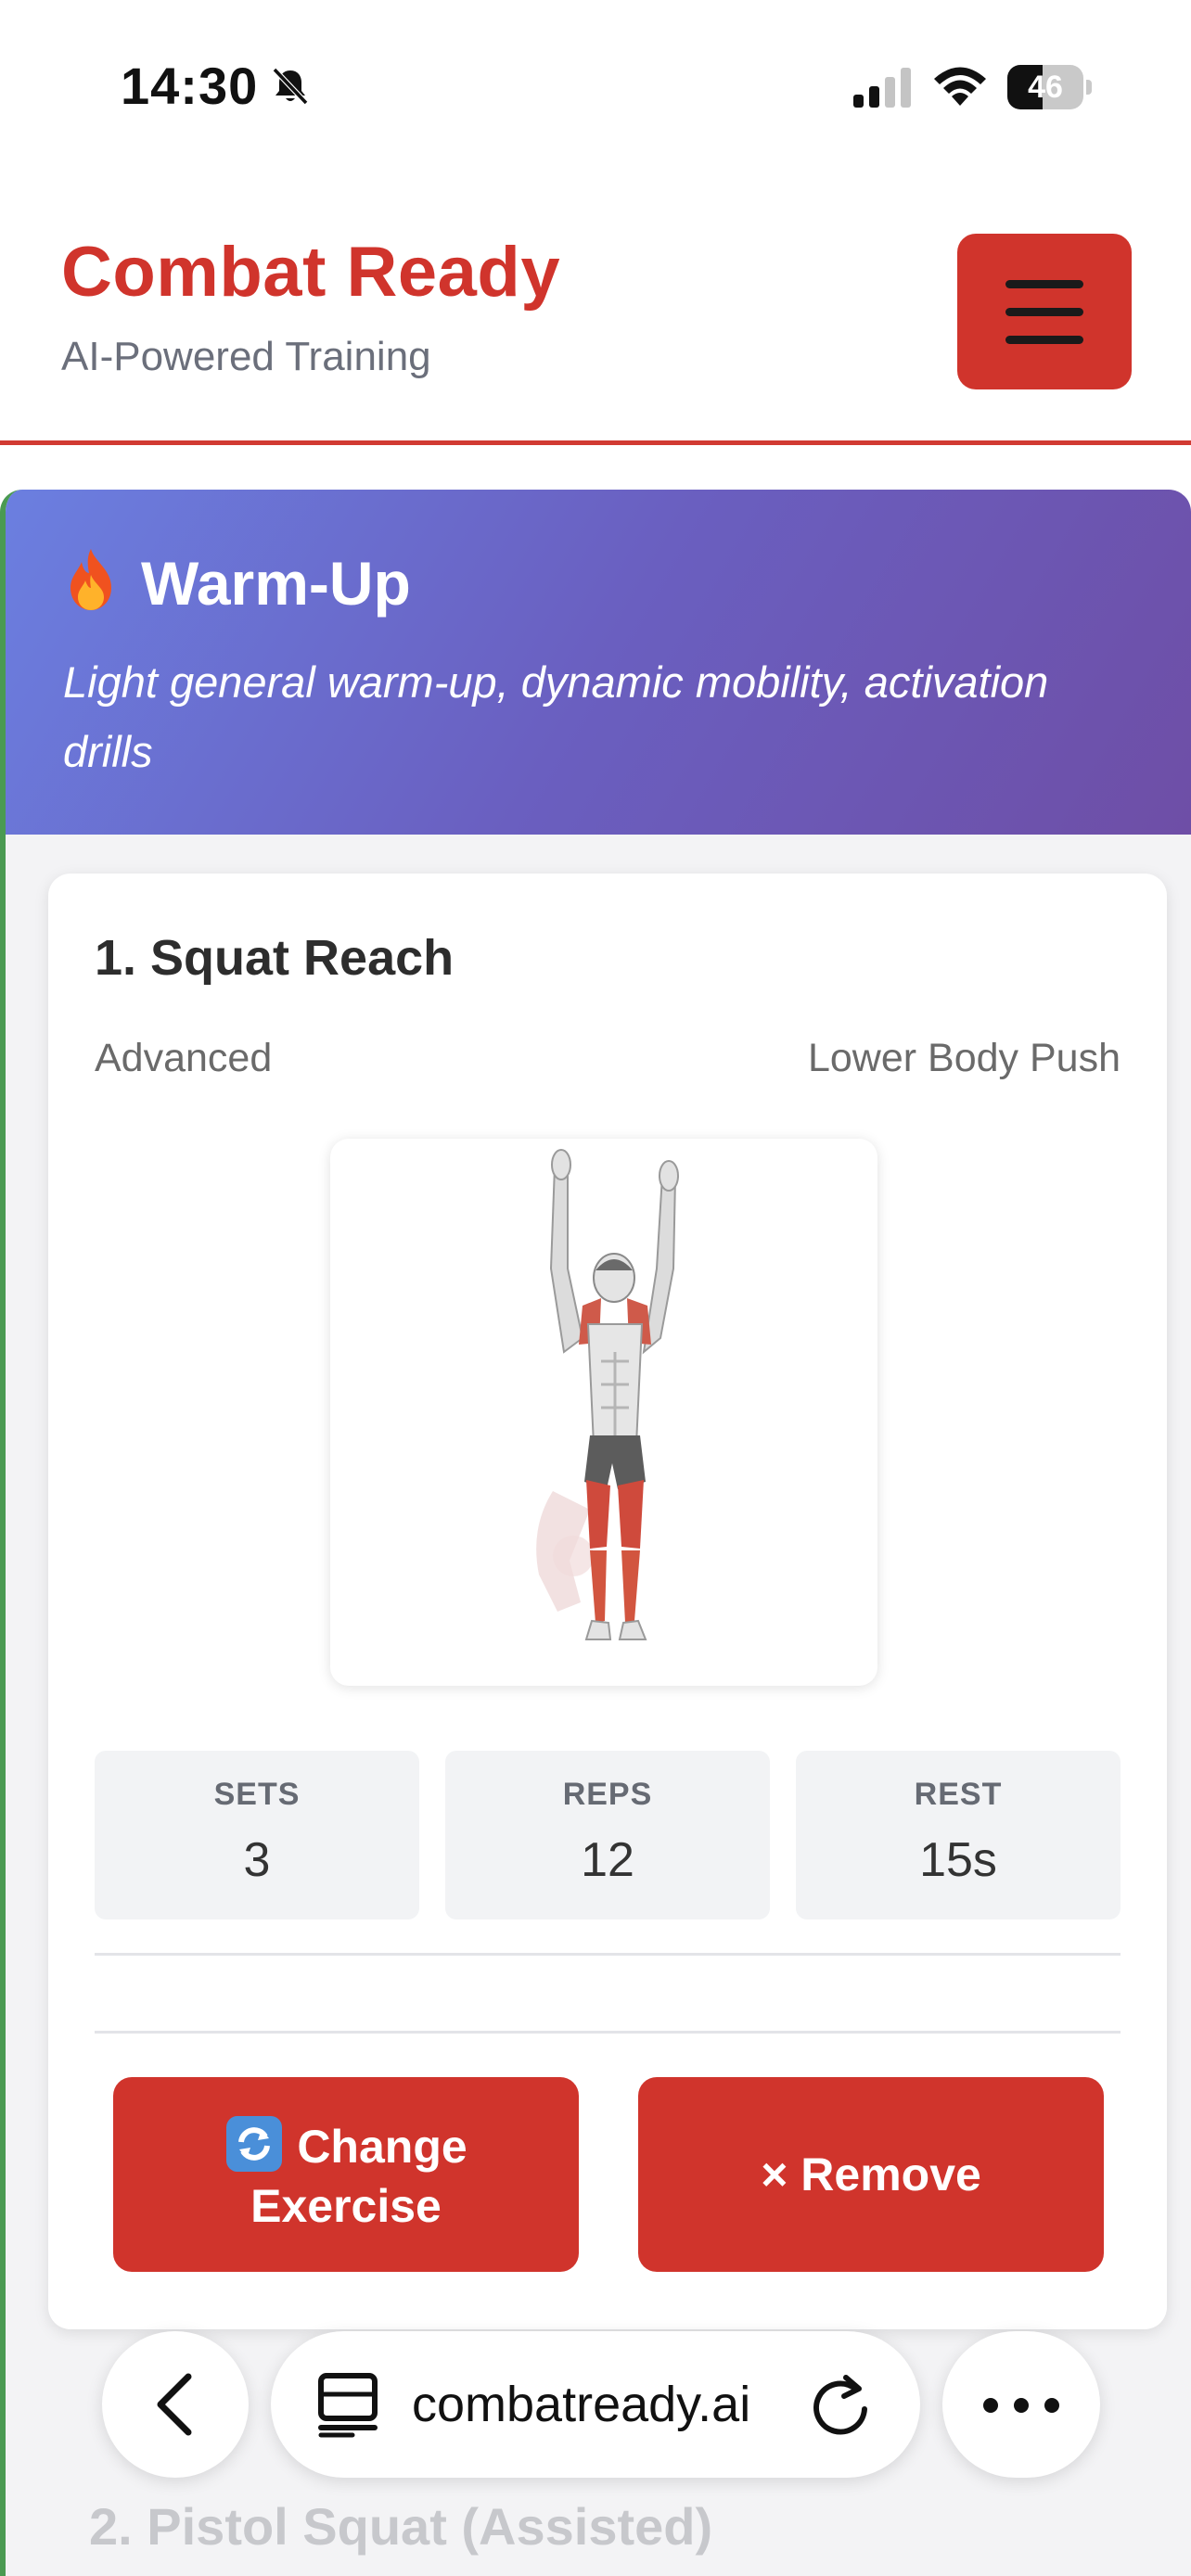 This screenshot has height=2576, width=1191. I want to click on stat-label: SETS, so click(257, 1794).